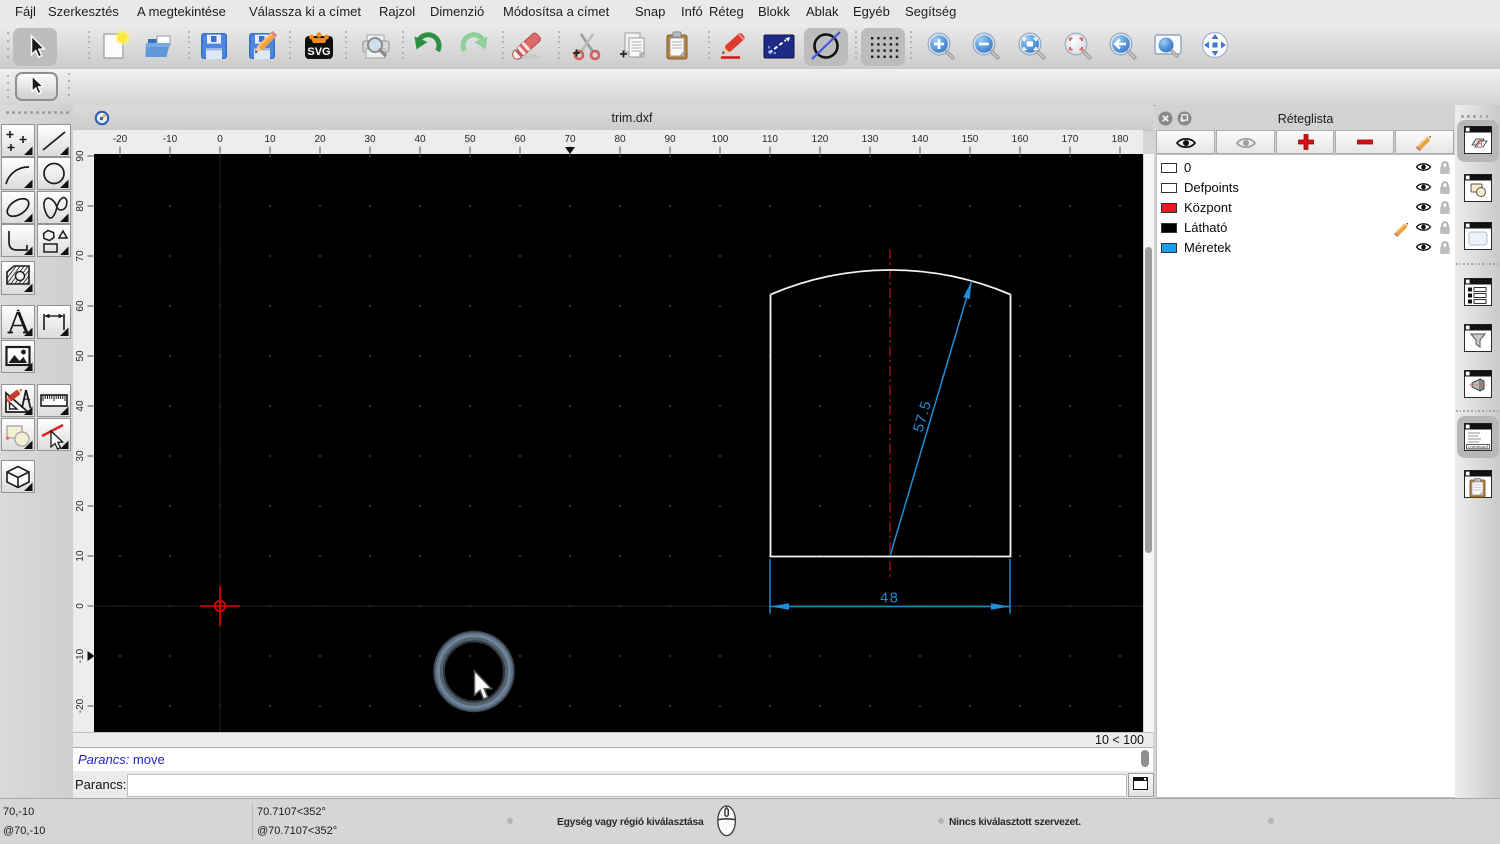 The image size is (1500, 844). Describe the element at coordinates (820, 139) in the screenshot. I see `svg-text: 120` at that location.